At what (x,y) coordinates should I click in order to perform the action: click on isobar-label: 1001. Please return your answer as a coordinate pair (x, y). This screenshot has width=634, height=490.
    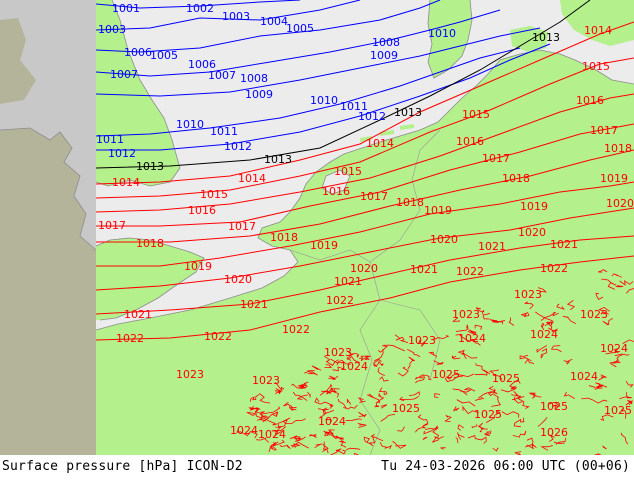
    Looking at the image, I should click on (126, 8).